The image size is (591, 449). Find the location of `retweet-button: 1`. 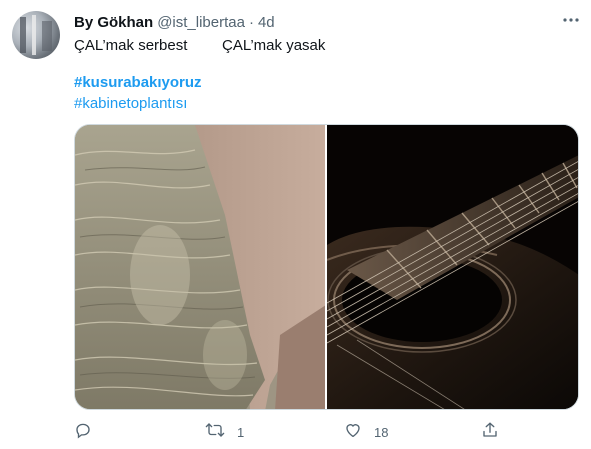

retweet-button: 1 is located at coordinates (224, 432).